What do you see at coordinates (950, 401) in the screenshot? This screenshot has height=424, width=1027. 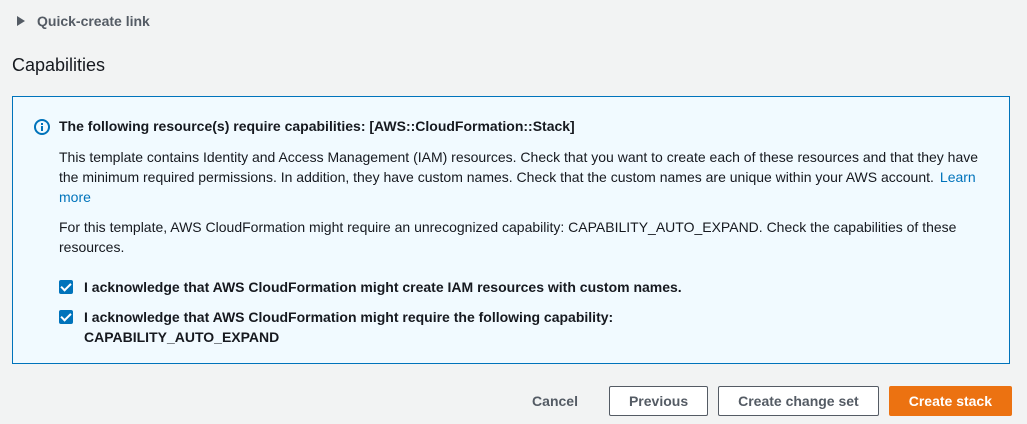 I see `create-stack-button: Create stack` at bounding box center [950, 401].